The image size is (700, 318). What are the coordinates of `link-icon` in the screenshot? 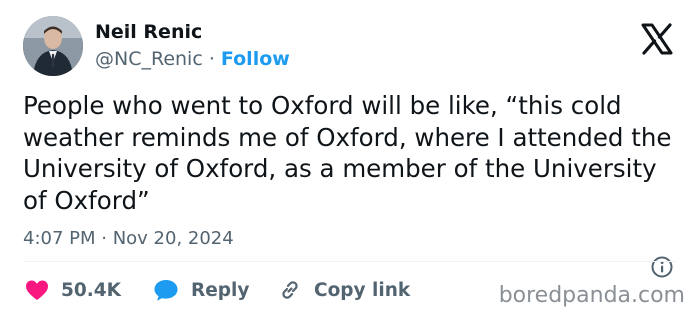 It's located at (290, 290).